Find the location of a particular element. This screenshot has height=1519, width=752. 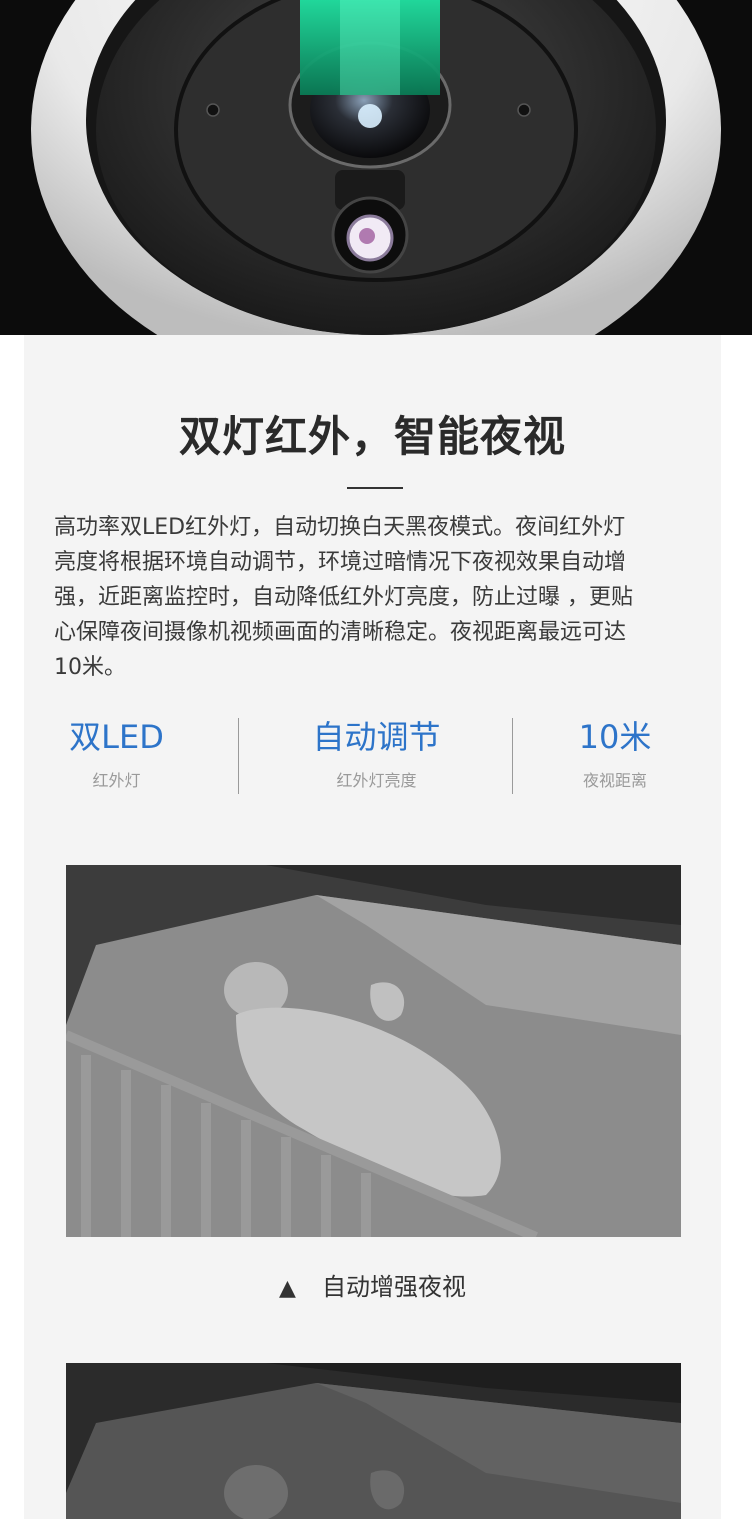

feature-value: 双LED is located at coordinates (116, 737).